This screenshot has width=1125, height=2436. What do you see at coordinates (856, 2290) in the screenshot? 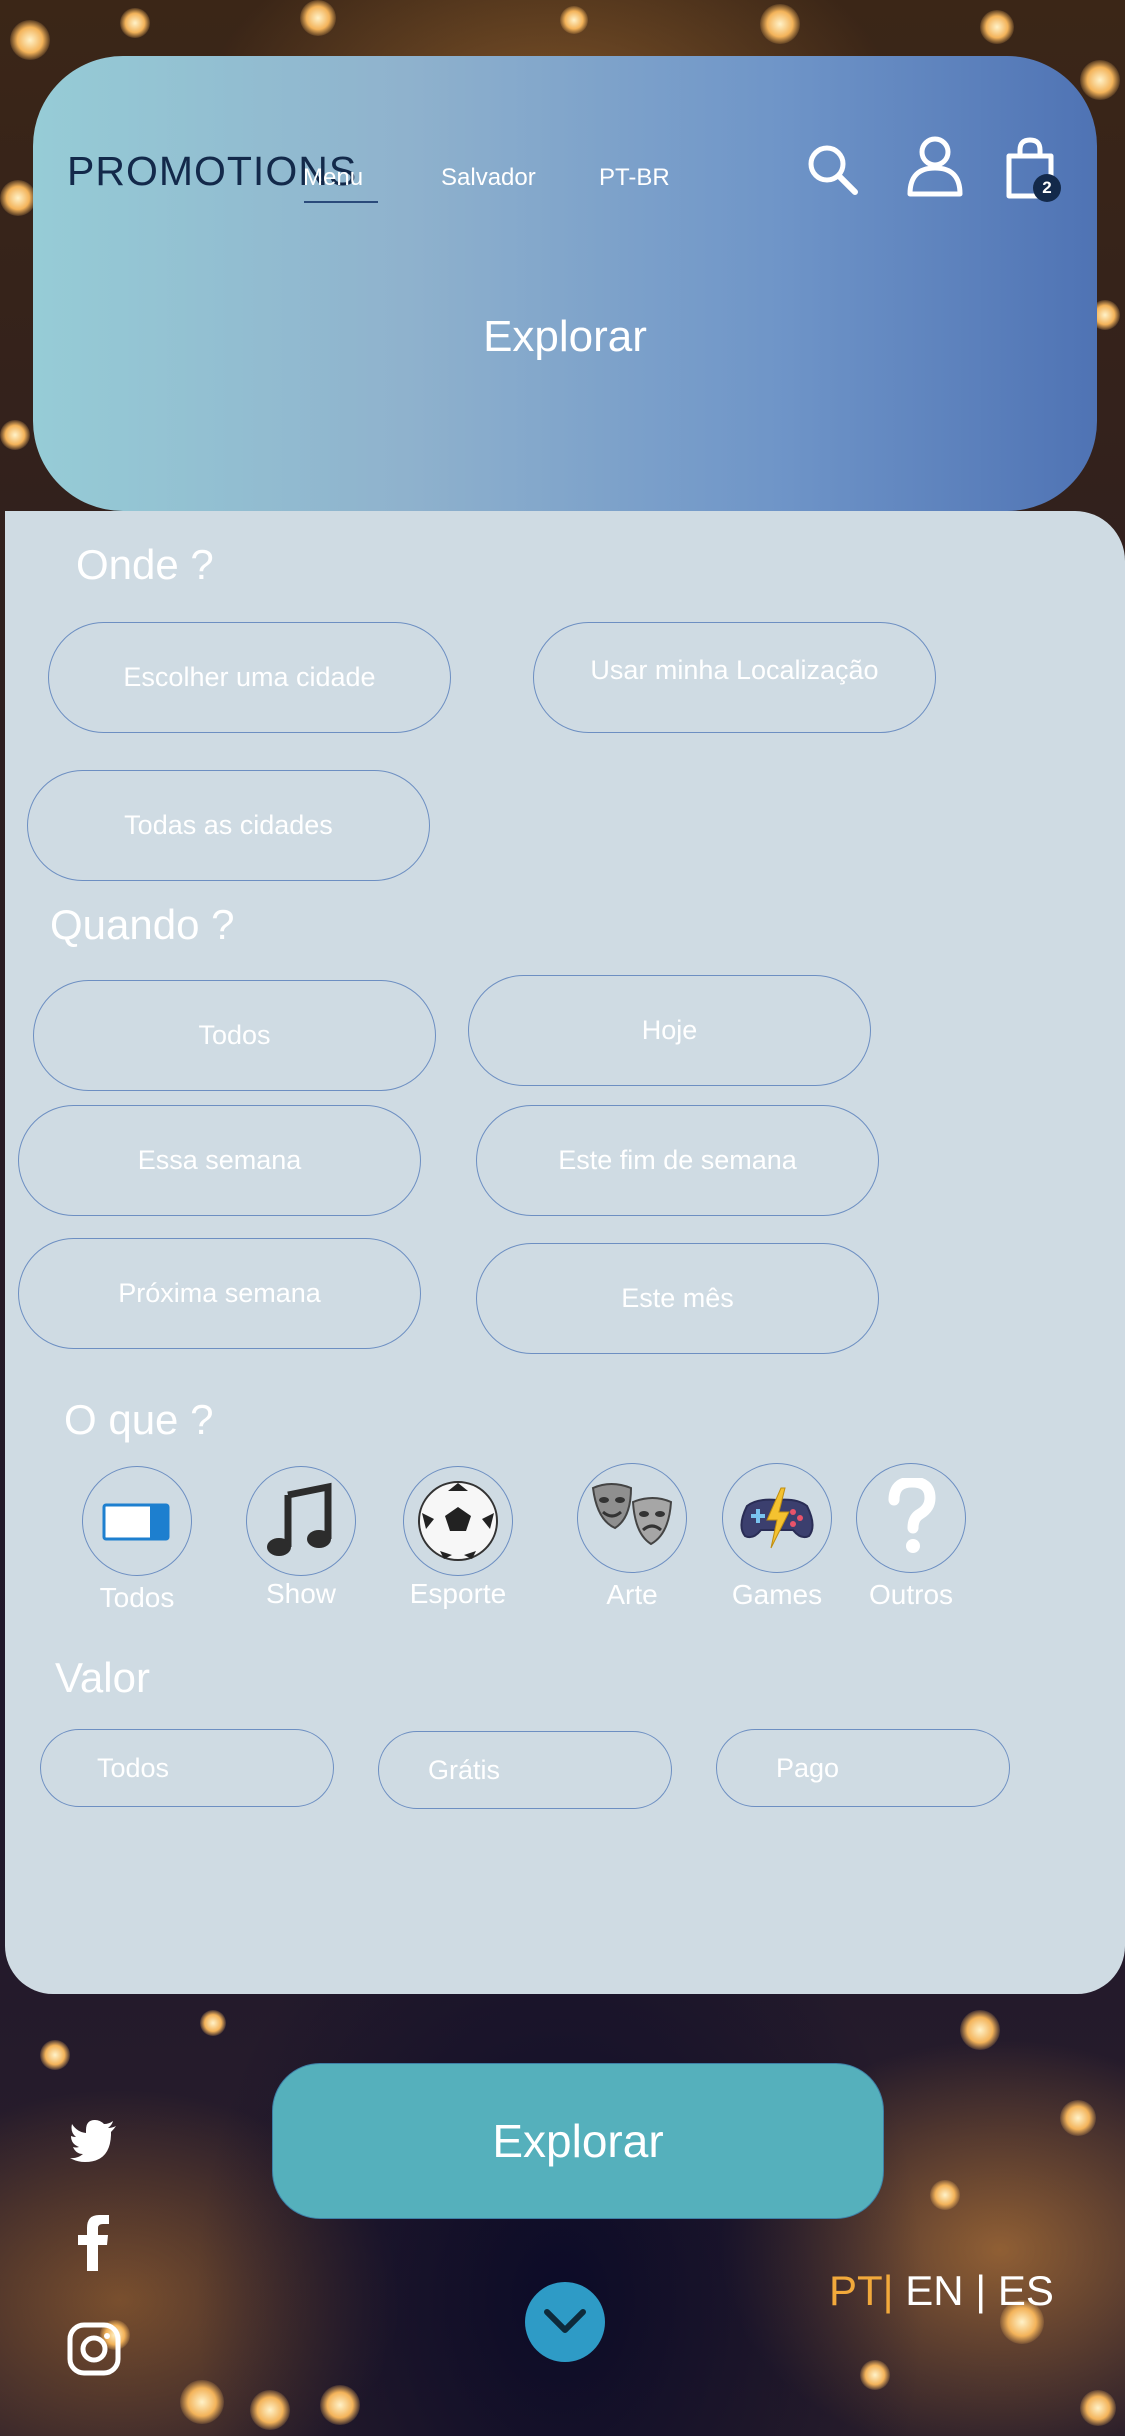
I see `language-pt: PT` at bounding box center [856, 2290].